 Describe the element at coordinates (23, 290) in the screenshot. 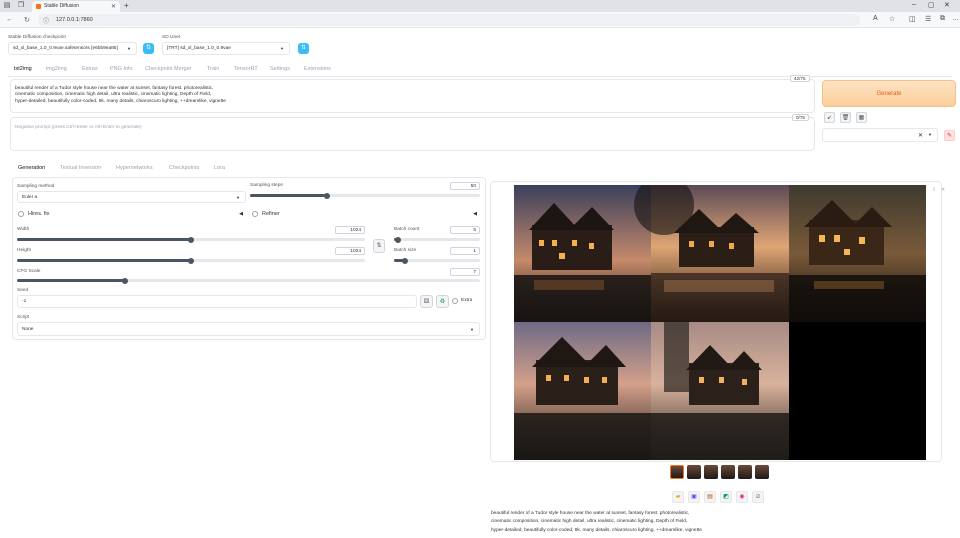

I see `seed-label: Seed` at that location.